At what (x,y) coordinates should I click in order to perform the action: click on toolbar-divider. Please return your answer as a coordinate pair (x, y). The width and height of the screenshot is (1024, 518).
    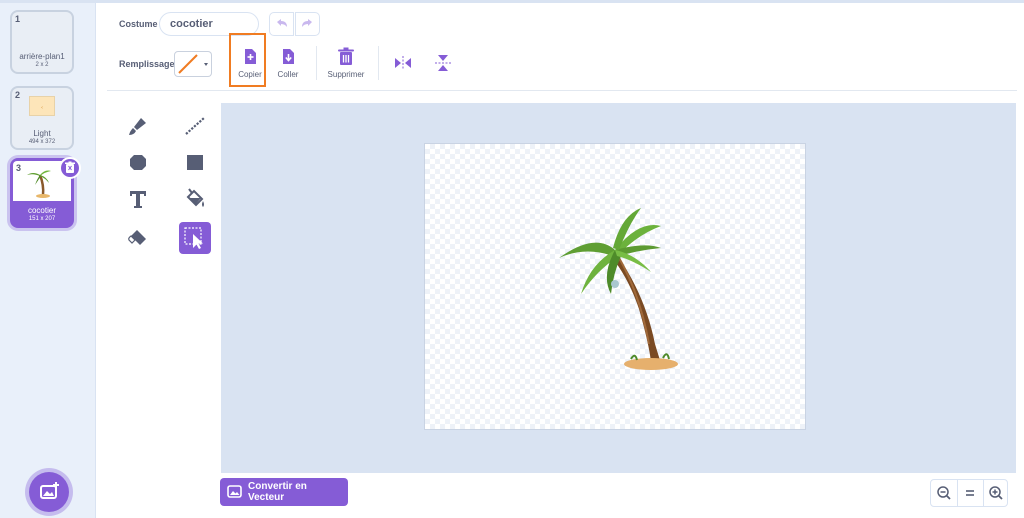
    Looking at the image, I should click on (562, 90).